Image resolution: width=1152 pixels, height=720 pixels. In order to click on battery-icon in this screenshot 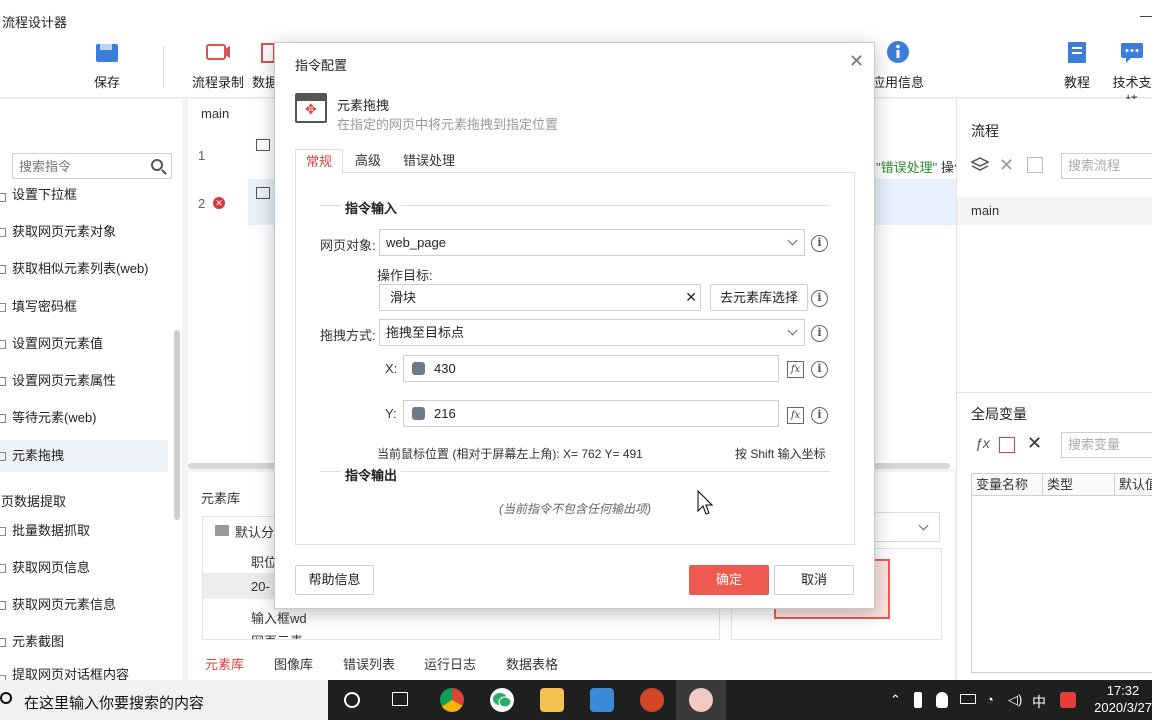, I will do `click(968, 699)`.